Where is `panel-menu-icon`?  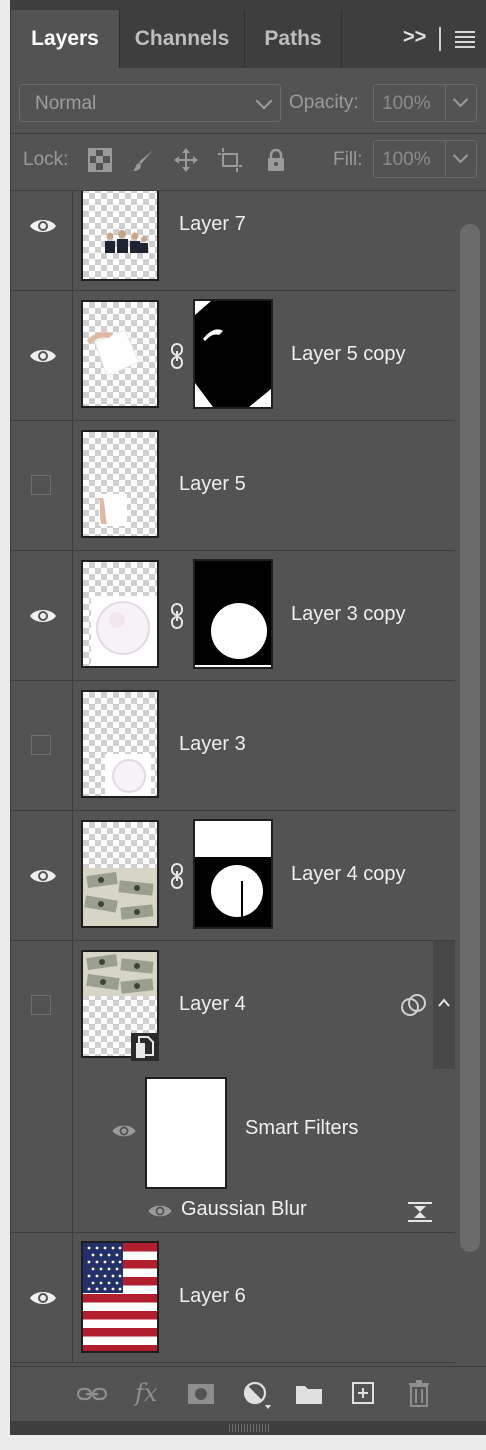 panel-menu-icon is located at coordinates (465, 41).